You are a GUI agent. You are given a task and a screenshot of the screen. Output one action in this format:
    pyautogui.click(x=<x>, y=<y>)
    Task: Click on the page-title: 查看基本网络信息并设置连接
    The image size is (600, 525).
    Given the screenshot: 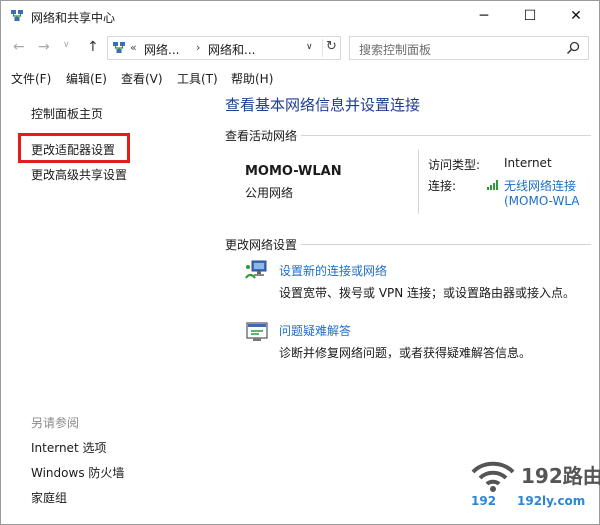 What is the action you would take?
    pyautogui.click(x=323, y=105)
    